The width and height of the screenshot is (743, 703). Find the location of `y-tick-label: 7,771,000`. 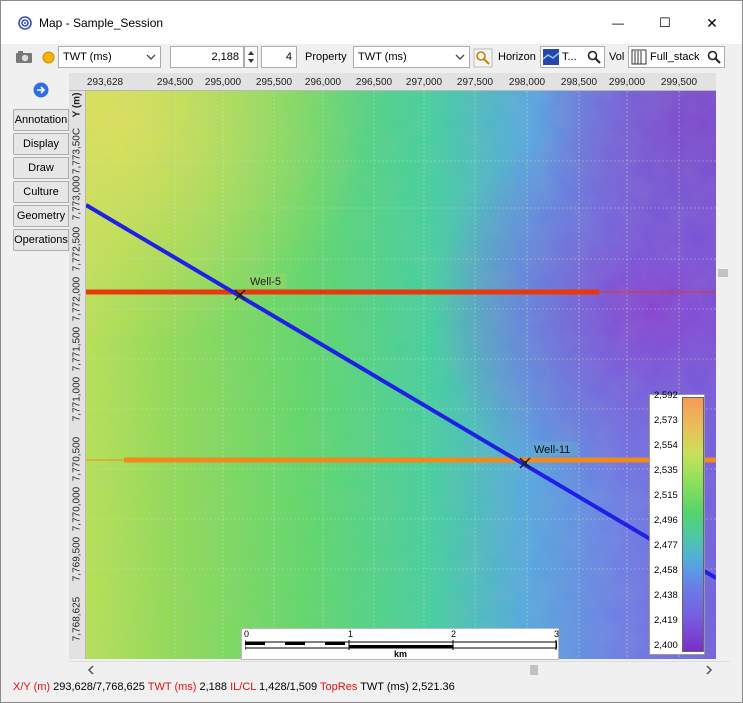

y-tick-label: 7,771,000 is located at coordinates (77, 399).